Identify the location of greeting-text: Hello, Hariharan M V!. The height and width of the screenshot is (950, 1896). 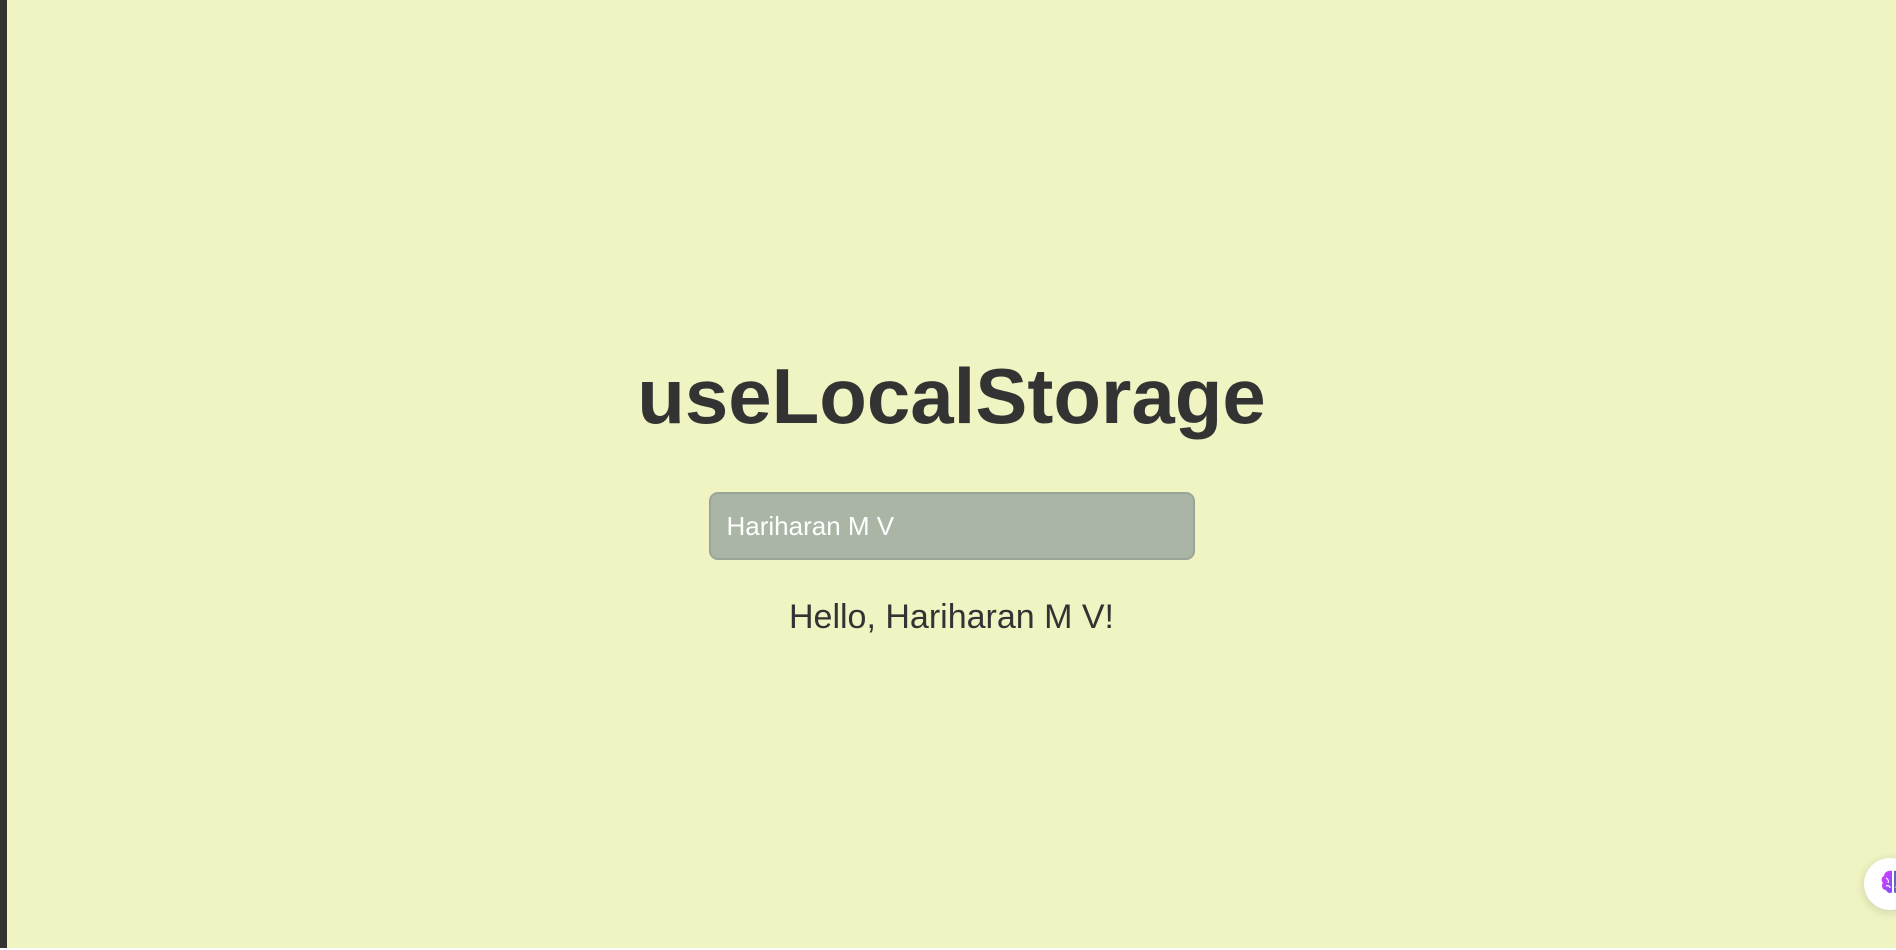
(951, 617).